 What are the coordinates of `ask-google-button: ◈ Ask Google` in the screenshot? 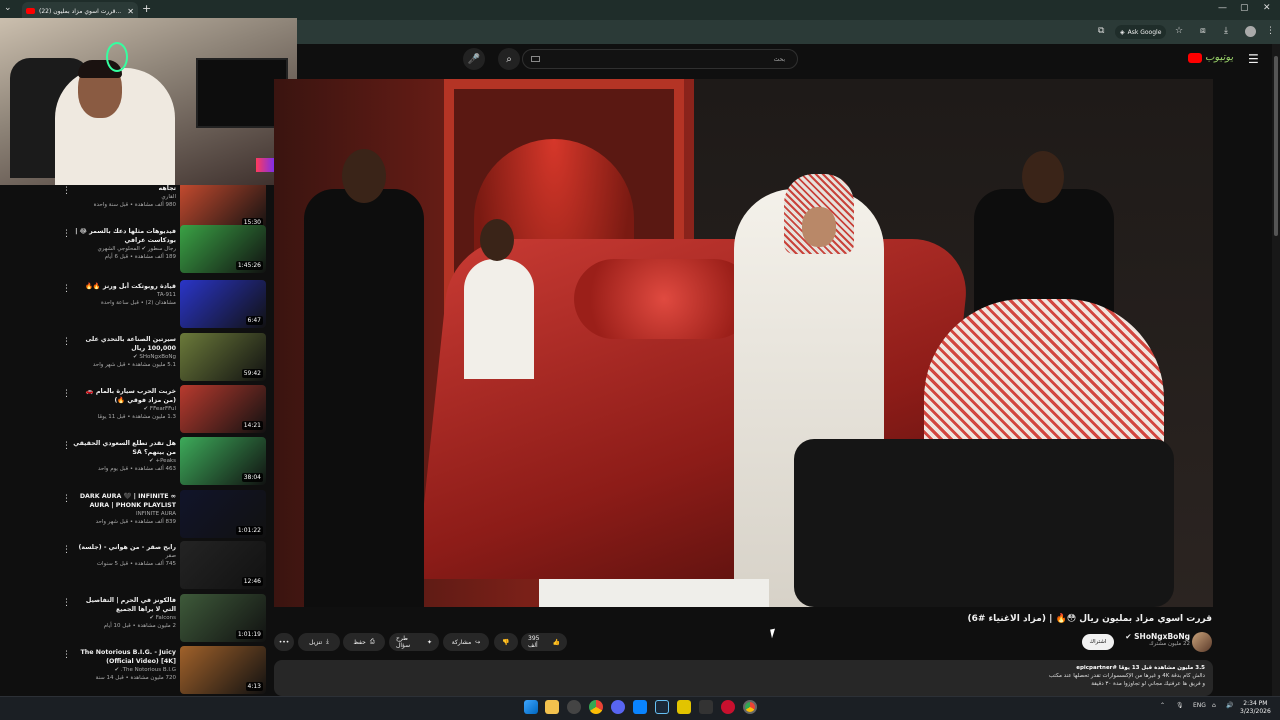 It's located at (1141, 32).